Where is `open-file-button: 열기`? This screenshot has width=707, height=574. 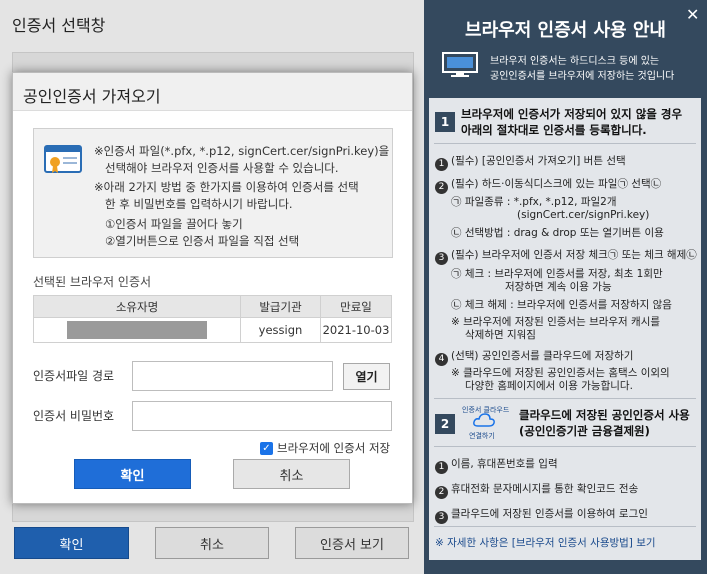
open-file-button: 열기 is located at coordinates (366, 376).